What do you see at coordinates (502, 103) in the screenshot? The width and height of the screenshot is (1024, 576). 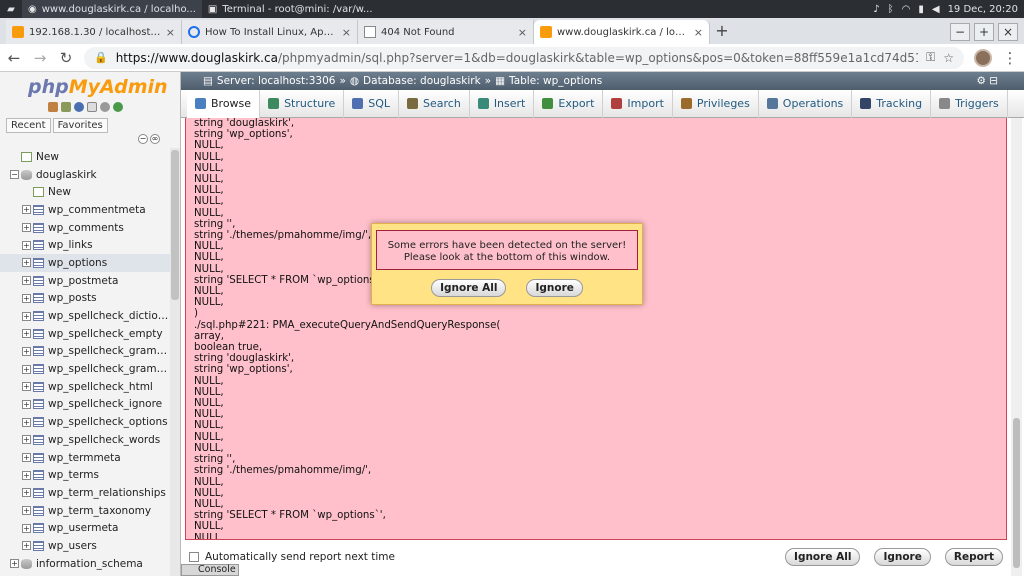 I see `menu-tab-insert: Insert` at bounding box center [502, 103].